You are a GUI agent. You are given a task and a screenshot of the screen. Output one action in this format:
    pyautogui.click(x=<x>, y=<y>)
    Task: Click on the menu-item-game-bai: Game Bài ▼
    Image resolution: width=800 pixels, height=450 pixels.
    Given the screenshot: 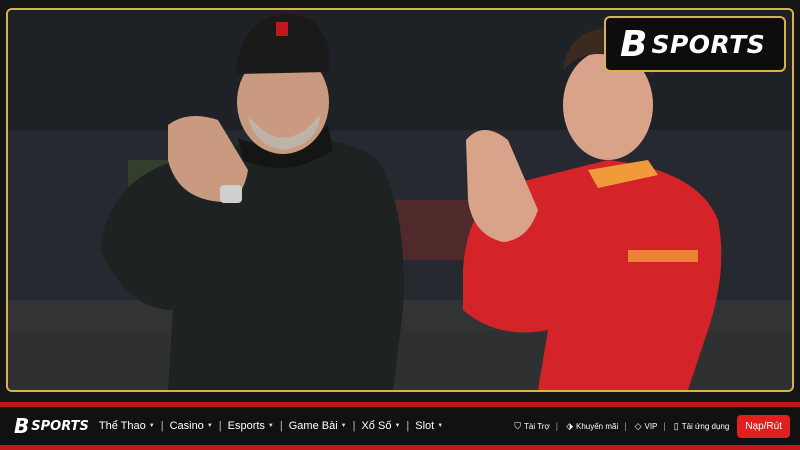 What is the action you would take?
    pyautogui.click(x=318, y=426)
    